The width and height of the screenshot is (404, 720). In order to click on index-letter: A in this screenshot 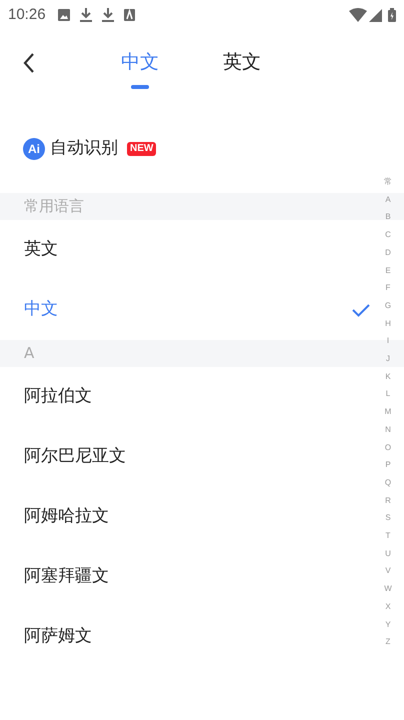, I will do `click(388, 199)`.